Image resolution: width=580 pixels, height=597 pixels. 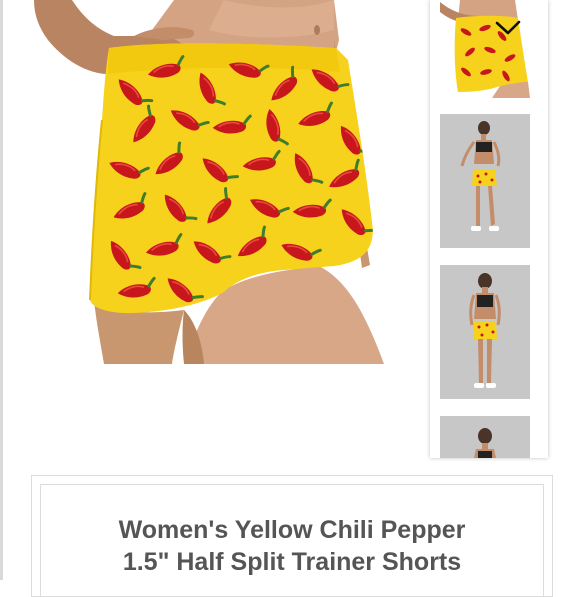 I want to click on thumbnail-shorts-closeup, so click(x=485, y=49).